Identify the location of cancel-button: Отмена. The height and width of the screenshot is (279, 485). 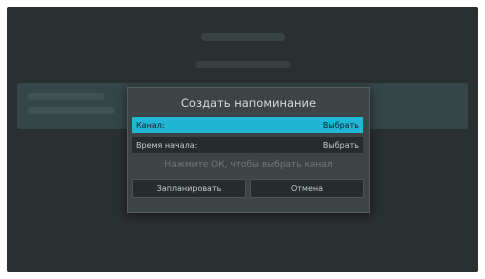
(307, 188).